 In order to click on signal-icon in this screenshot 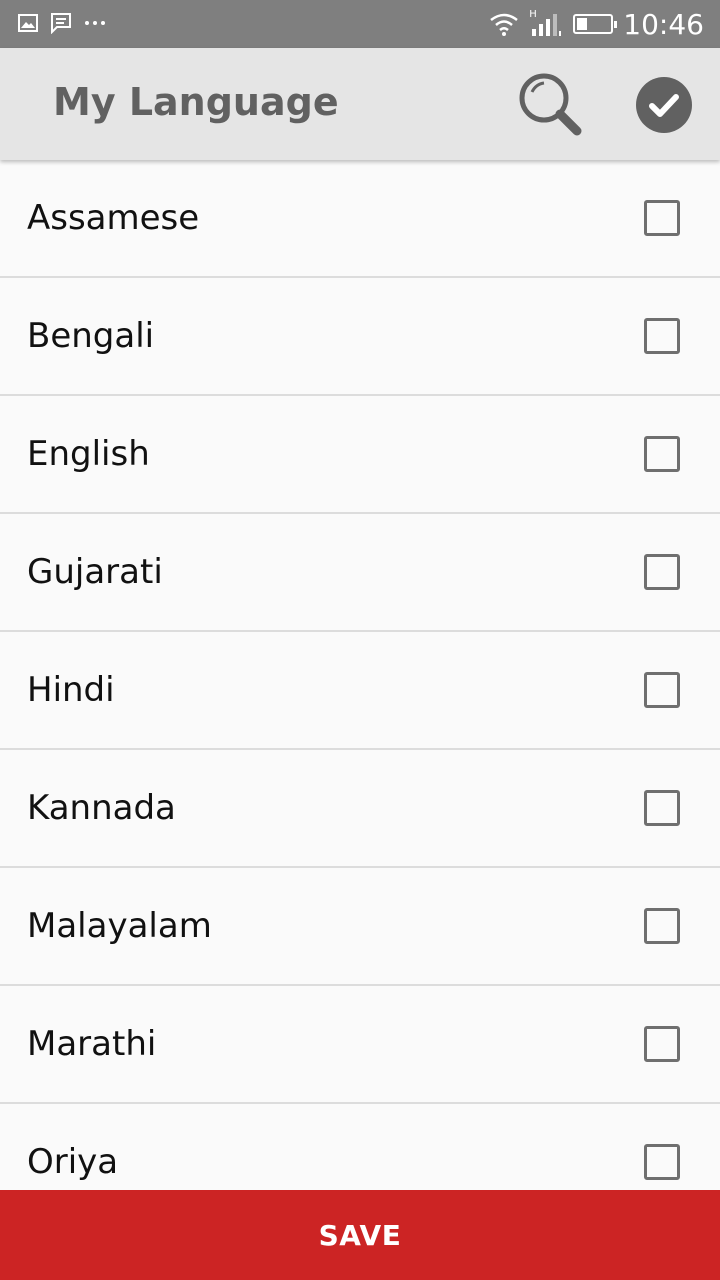, I will do `click(547, 25)`.